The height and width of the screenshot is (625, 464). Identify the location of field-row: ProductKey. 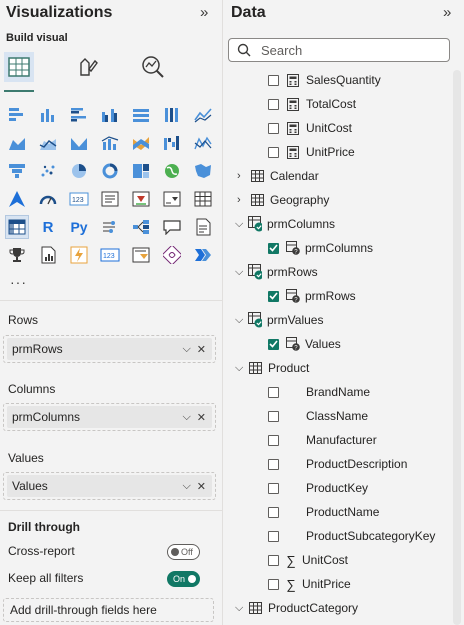
(318, 488).